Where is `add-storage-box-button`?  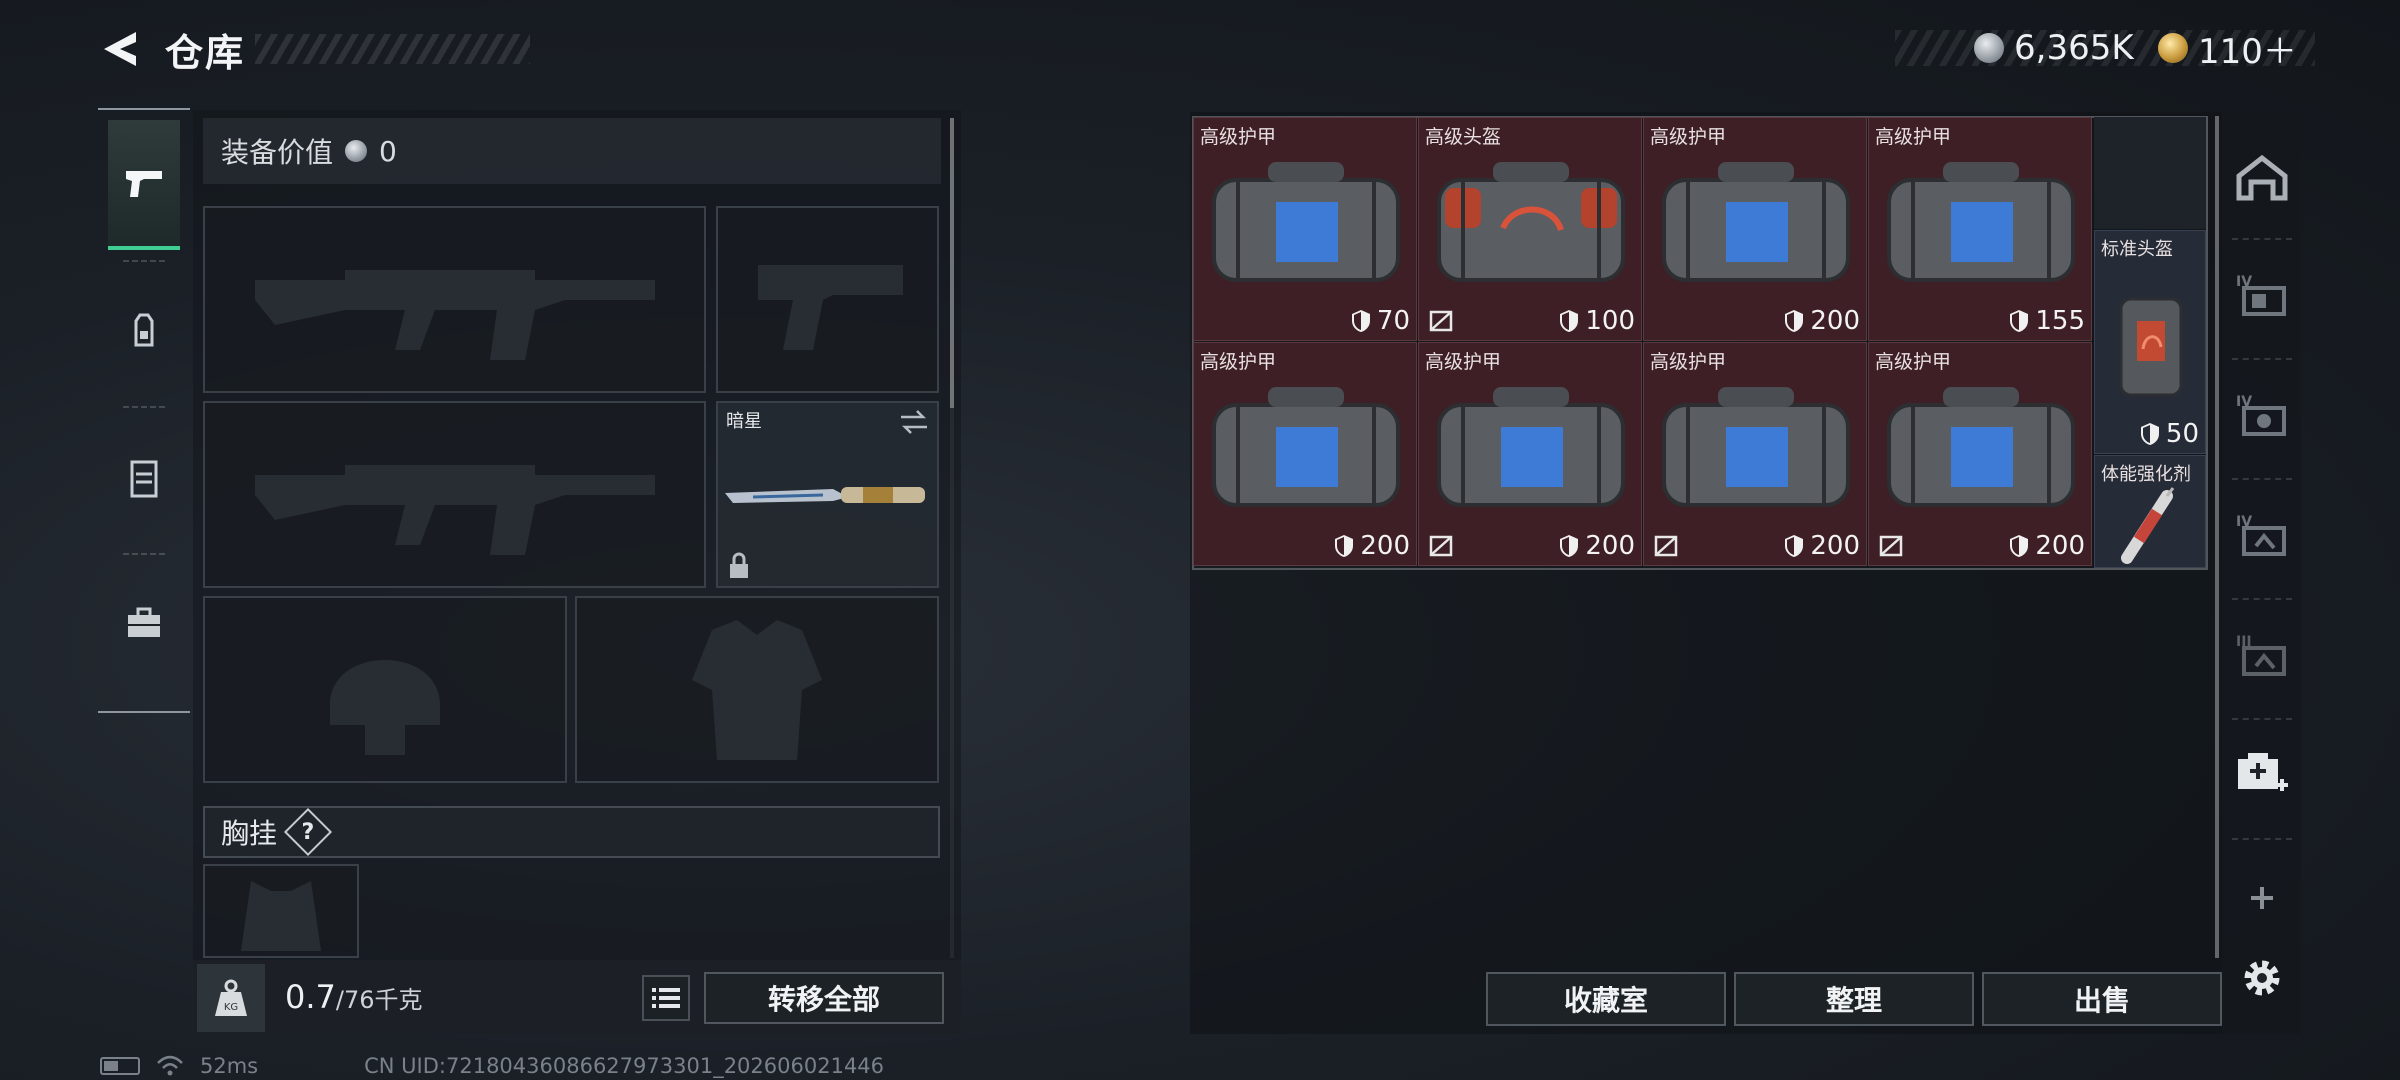 add-storage-box-button is located at coordinates (2262, 774).